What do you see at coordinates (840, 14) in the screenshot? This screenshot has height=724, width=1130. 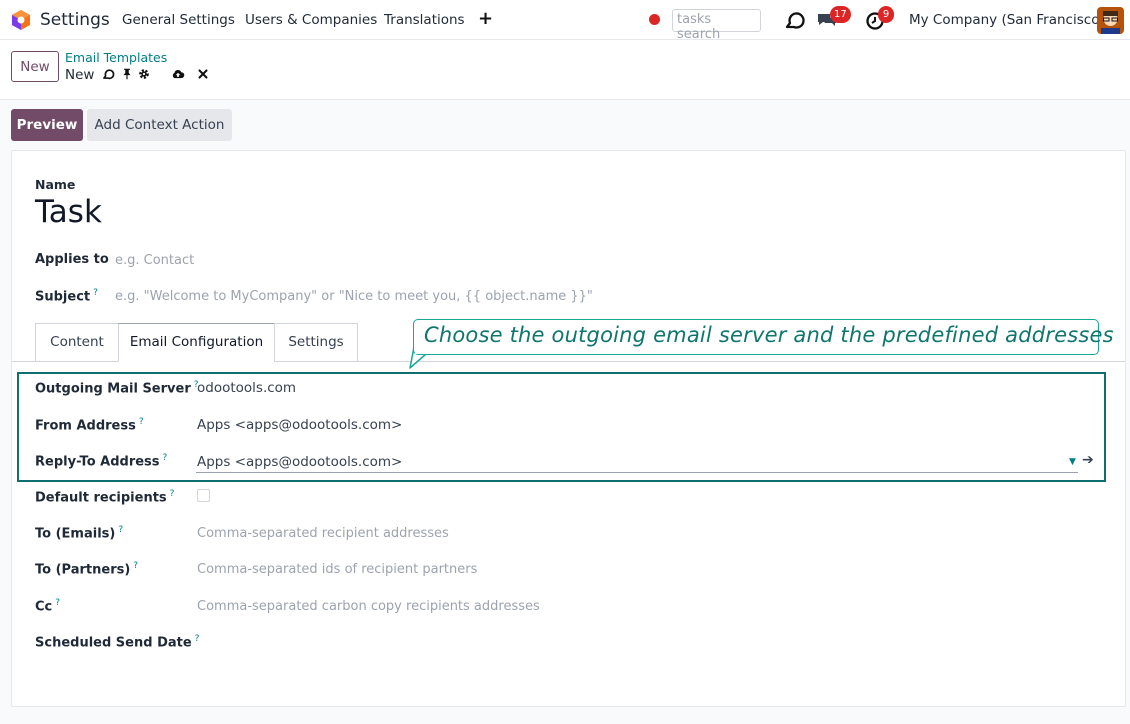 I see `messages-badge: 17` at bounding box center [840, 14].